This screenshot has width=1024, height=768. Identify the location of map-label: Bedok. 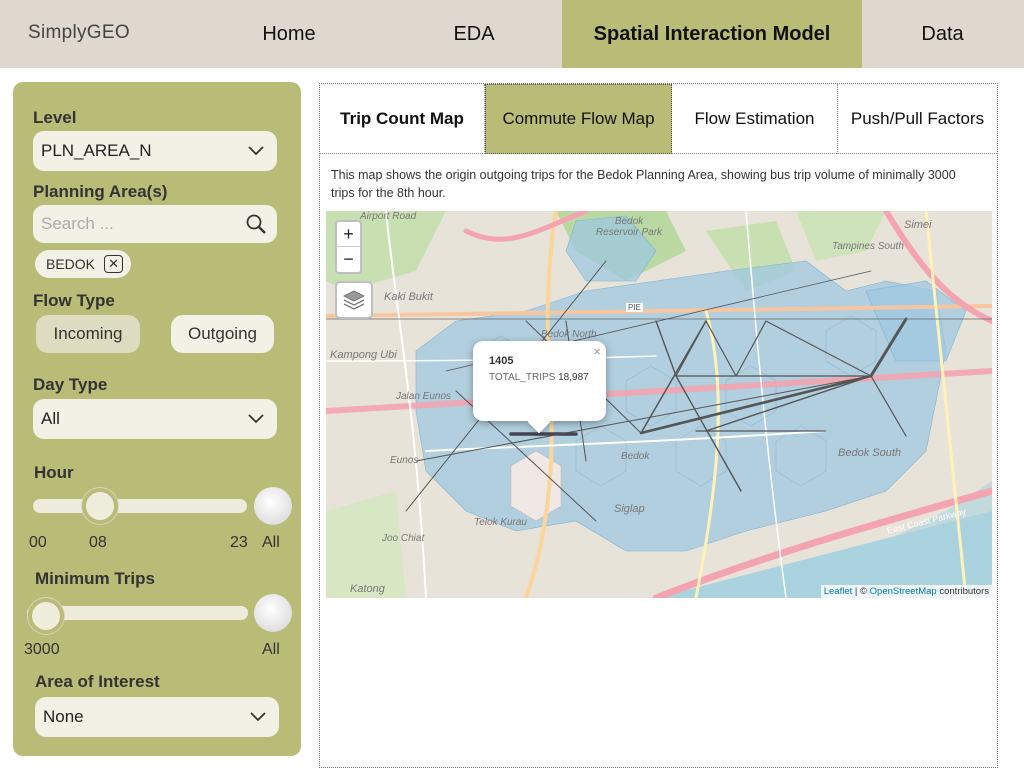
(635, 456).